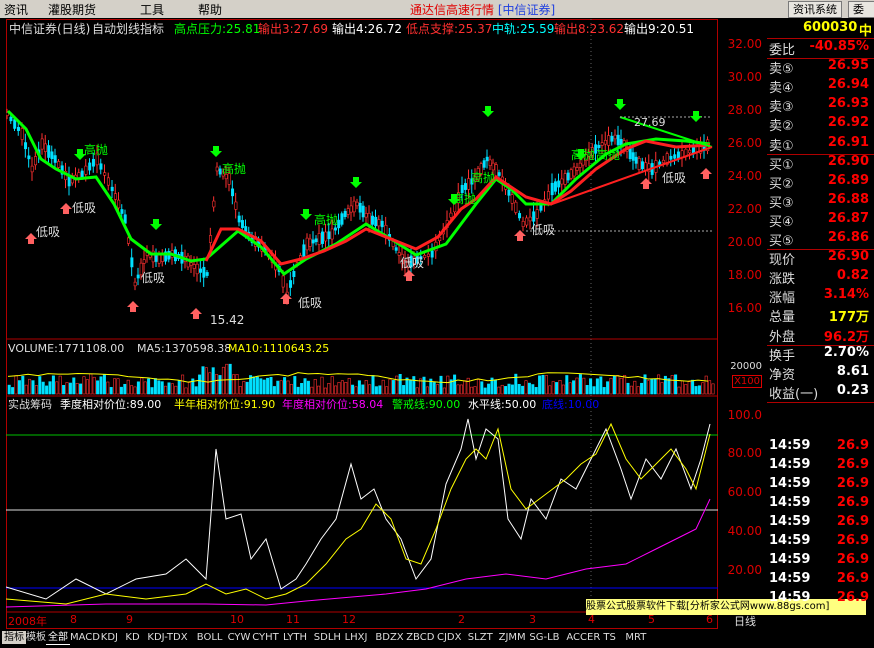 The width and height of the screenshot is (874, 648). What do you see at coordinates (73, 619) in the screenshot?
I see `date-tick: 8` at bounding box center [73, 619].